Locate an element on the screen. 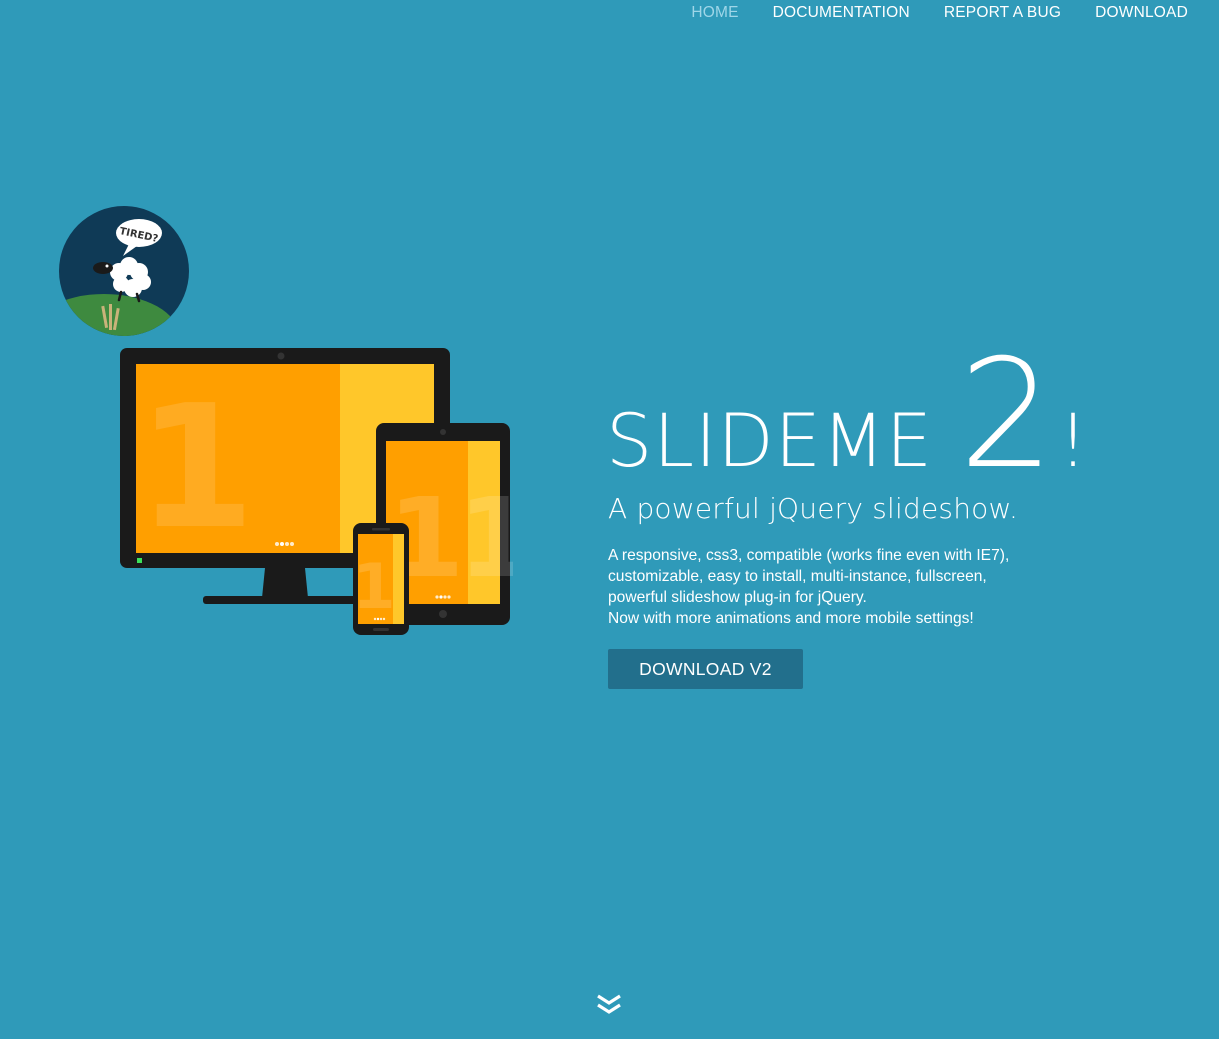  download-v2-button: DOWNLOAD V2 is located at coordinates (705, 669).